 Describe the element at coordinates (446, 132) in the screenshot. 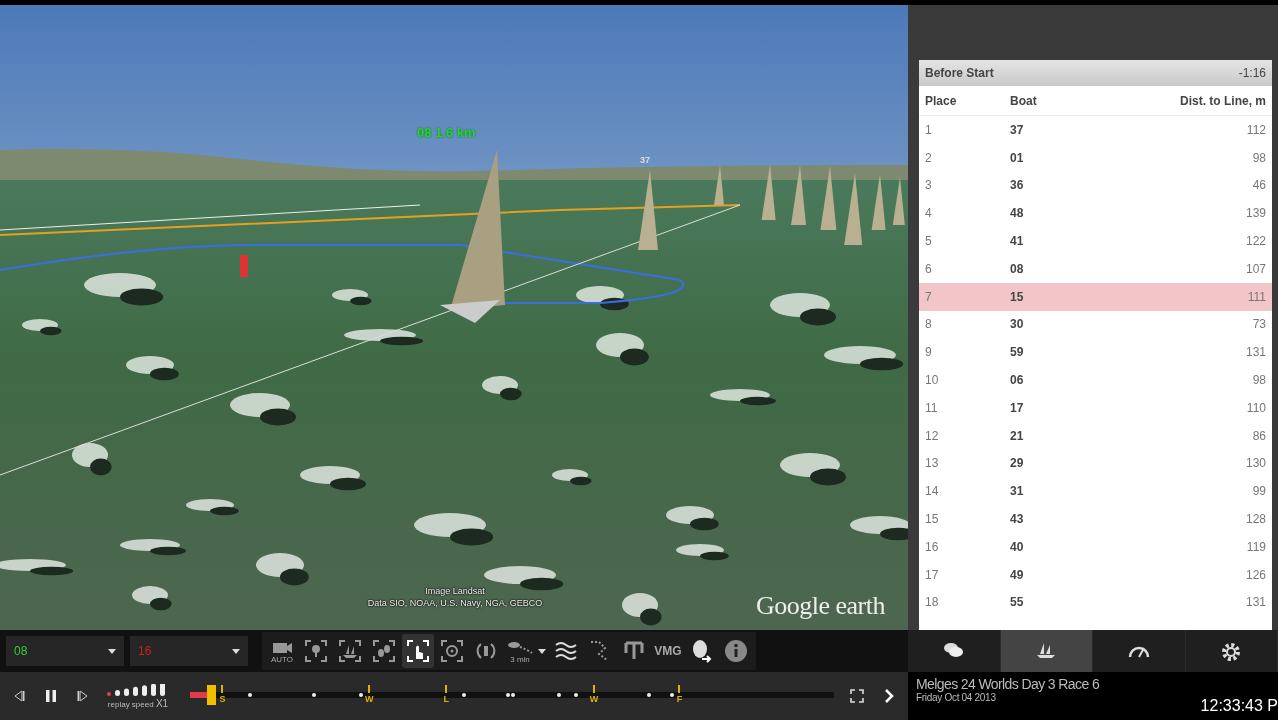

I see `boat-distance-label: 08 1.6 km` at that location.